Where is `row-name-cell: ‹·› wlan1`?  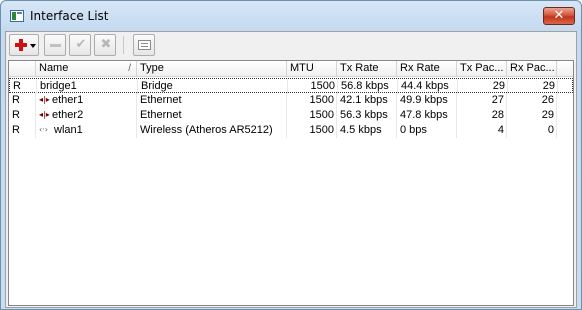 row-name-cell: ‹·› wlan1 is located at coordinates (86, 130).